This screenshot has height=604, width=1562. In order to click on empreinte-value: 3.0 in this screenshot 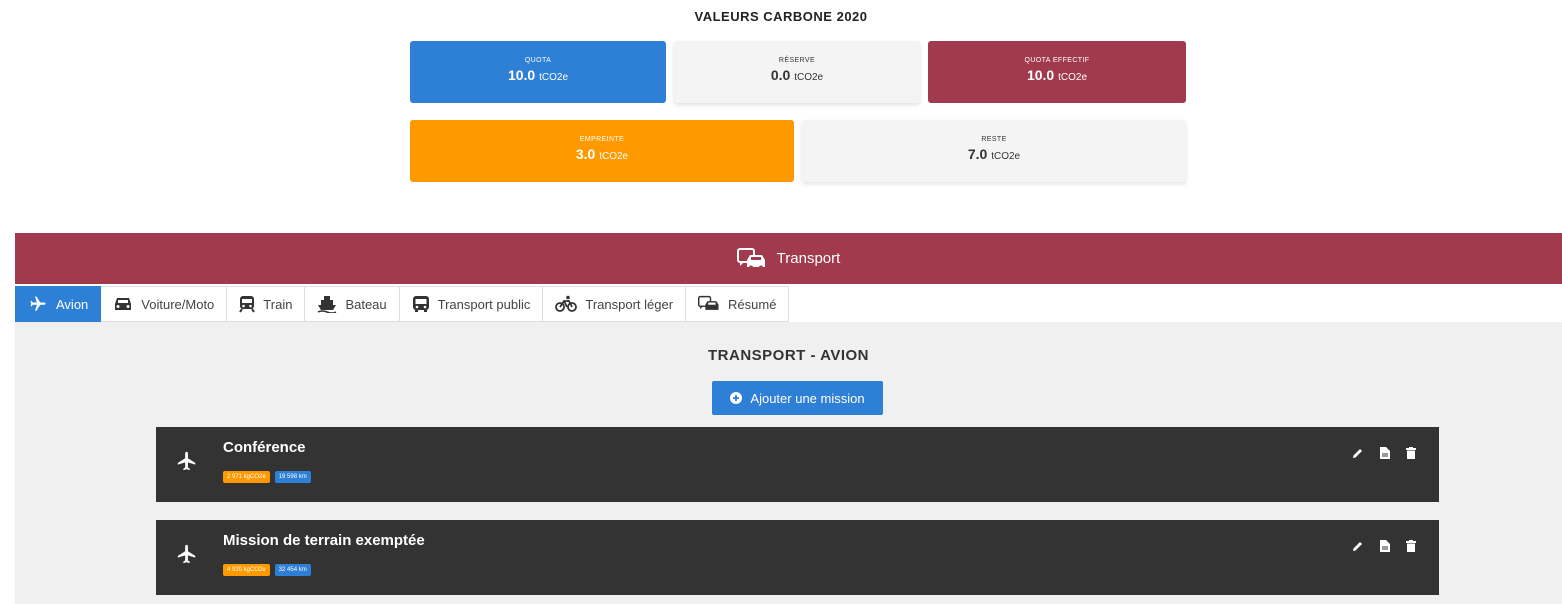, I will do `click(585, 154)`.